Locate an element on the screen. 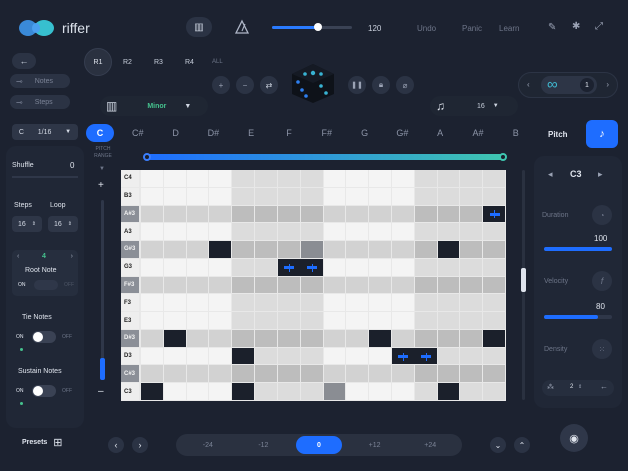 This screenshot has height=471, width=628. pause-button: ❚❚ is located at coordinates (357, 85).